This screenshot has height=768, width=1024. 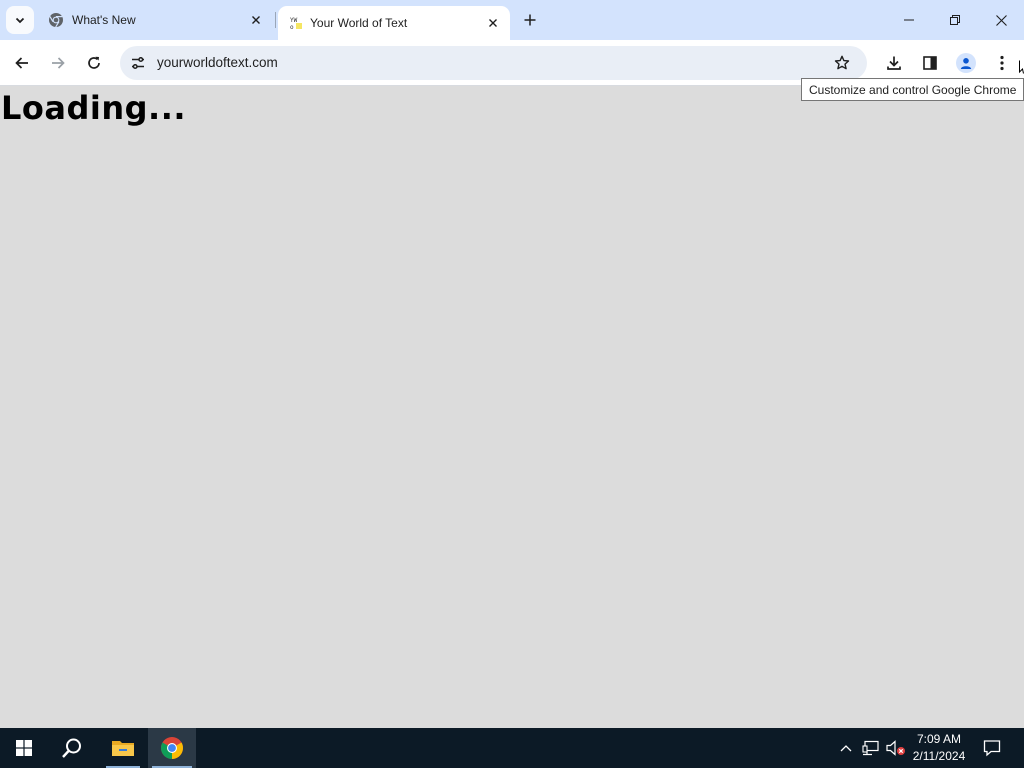 I want to click on start-button, so click(x=24, y=748).